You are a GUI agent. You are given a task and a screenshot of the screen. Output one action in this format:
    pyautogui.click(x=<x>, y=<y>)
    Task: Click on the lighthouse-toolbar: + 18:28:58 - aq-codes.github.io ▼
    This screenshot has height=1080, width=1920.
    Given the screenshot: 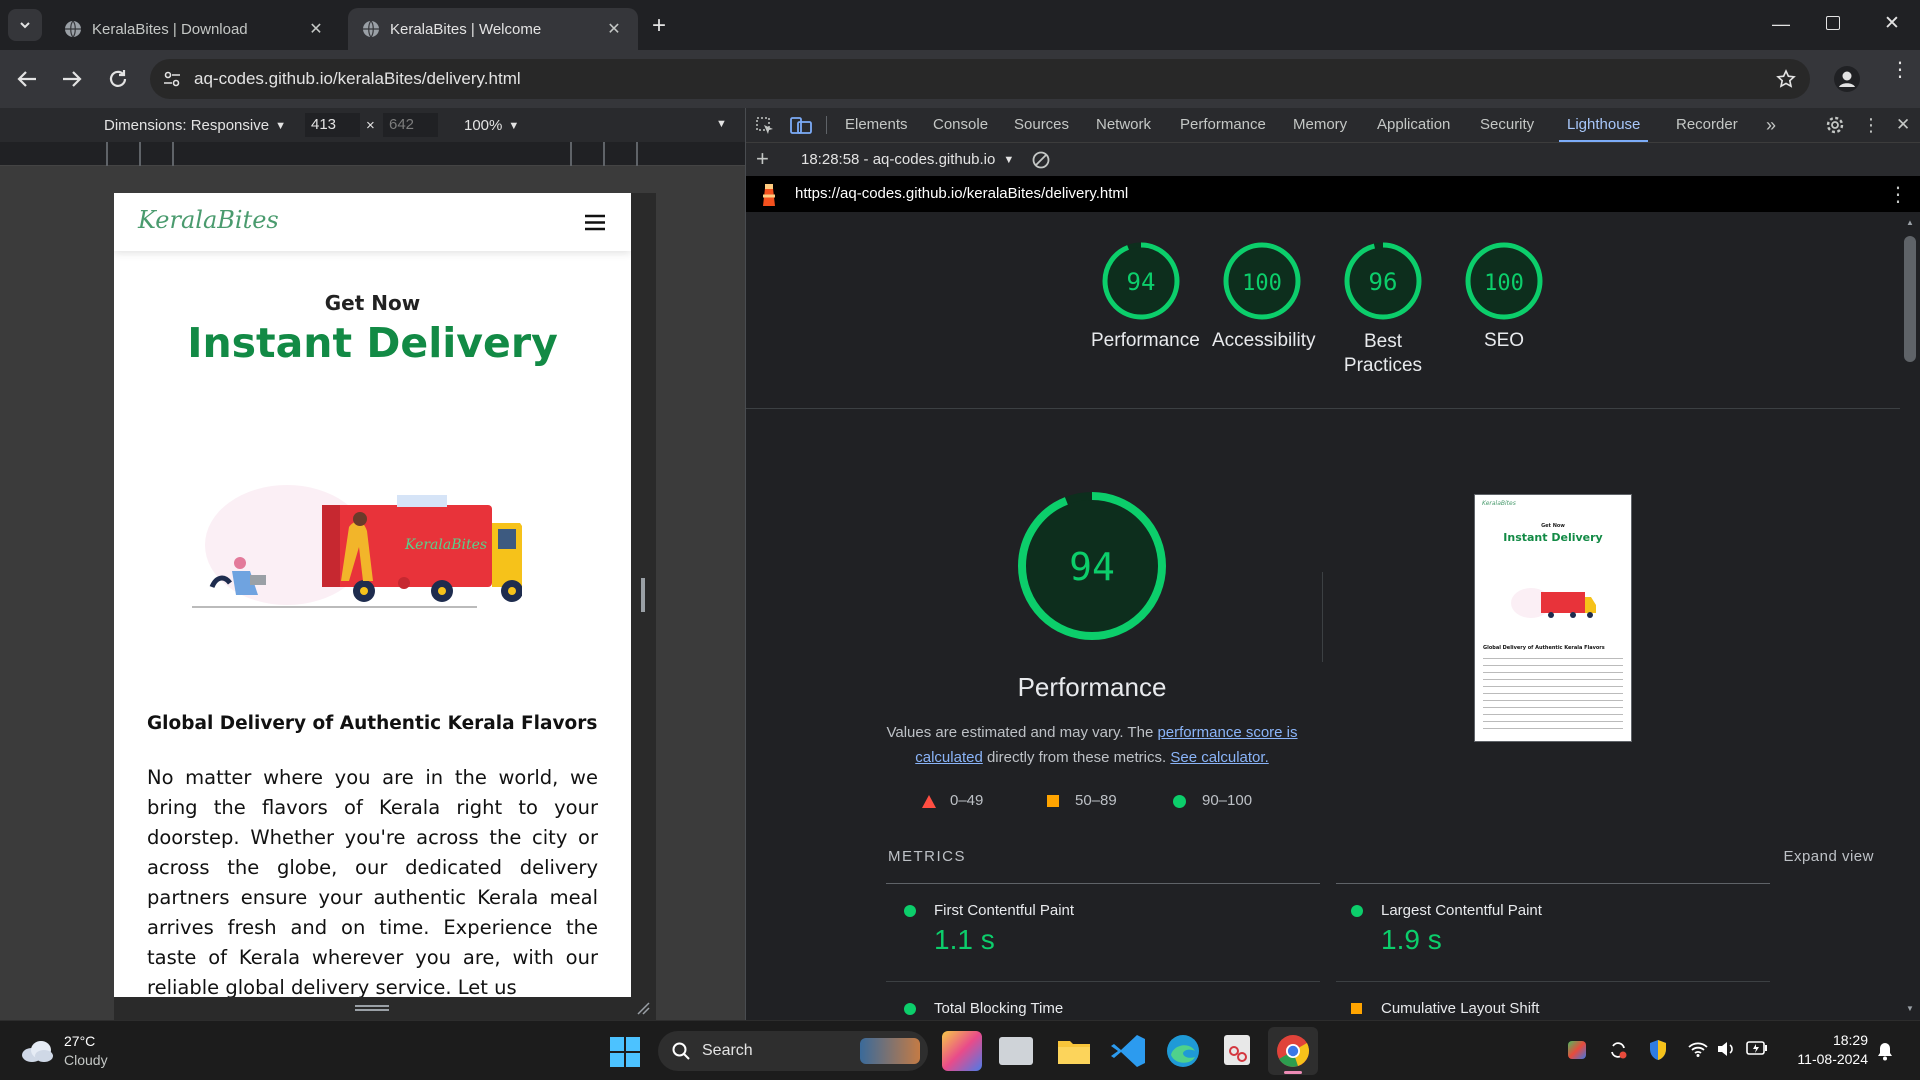 What is the action you would take?
    pyautogui.click(x=1333, y=159)
    